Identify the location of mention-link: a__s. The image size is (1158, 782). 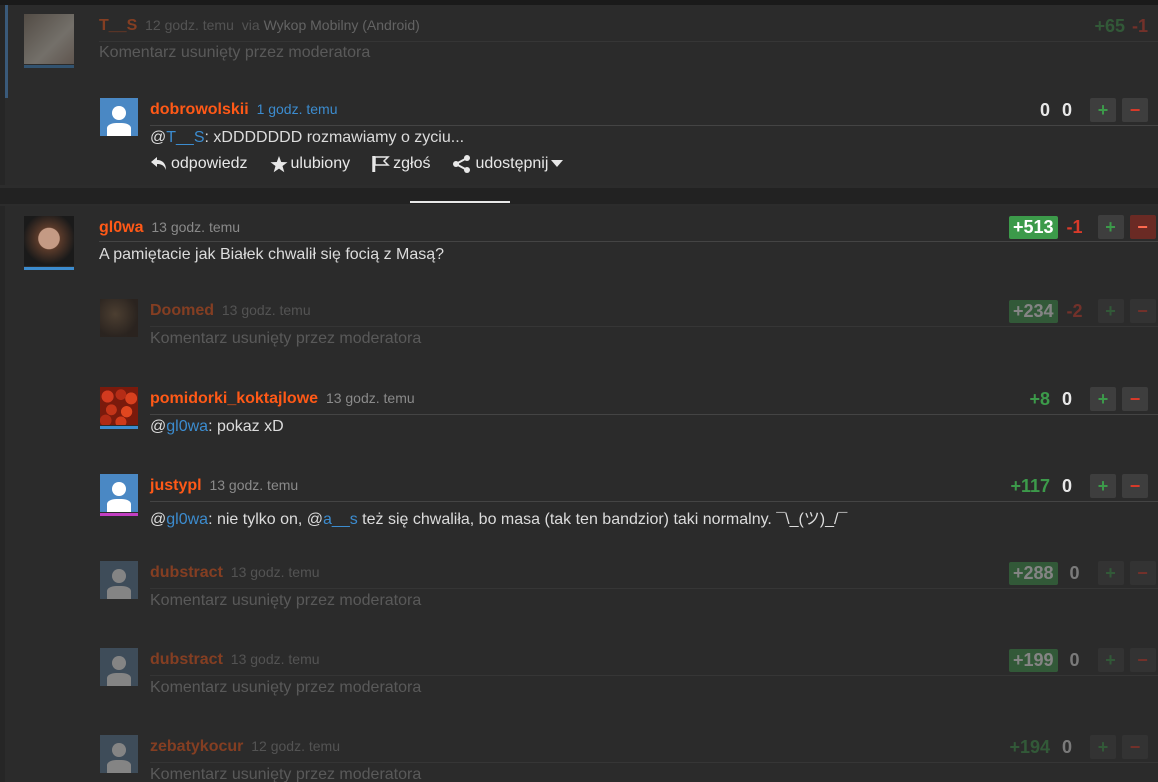
(340, 519).